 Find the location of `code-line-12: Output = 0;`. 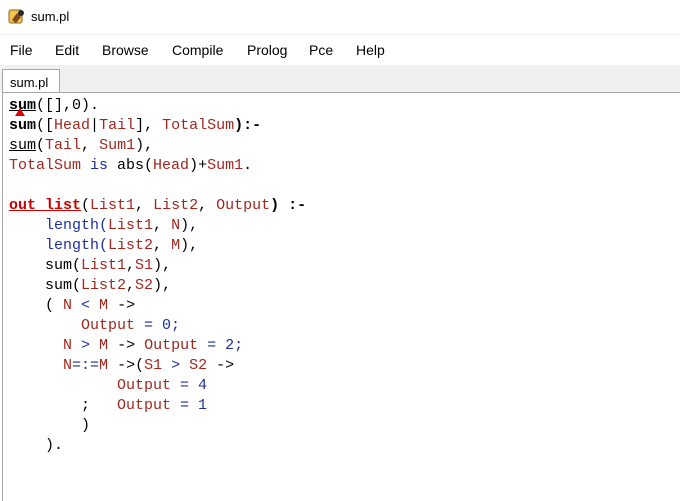

code-line-12: Output = 0; is located at coordinates (94, 326).